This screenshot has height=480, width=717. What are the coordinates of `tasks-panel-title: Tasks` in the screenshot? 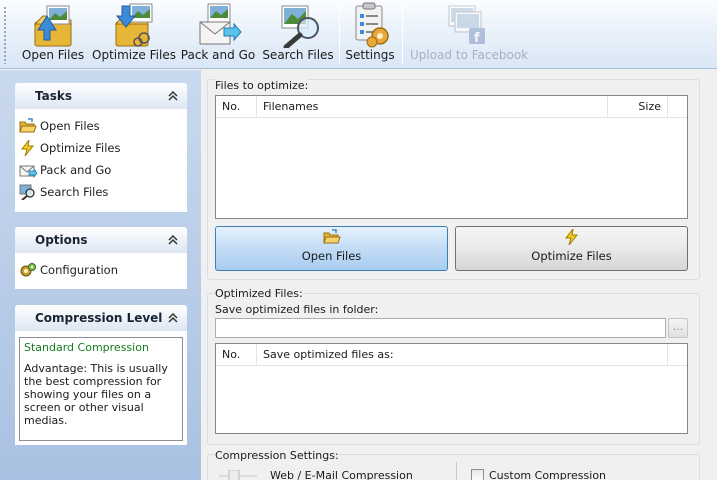 It's located at (54, 96).